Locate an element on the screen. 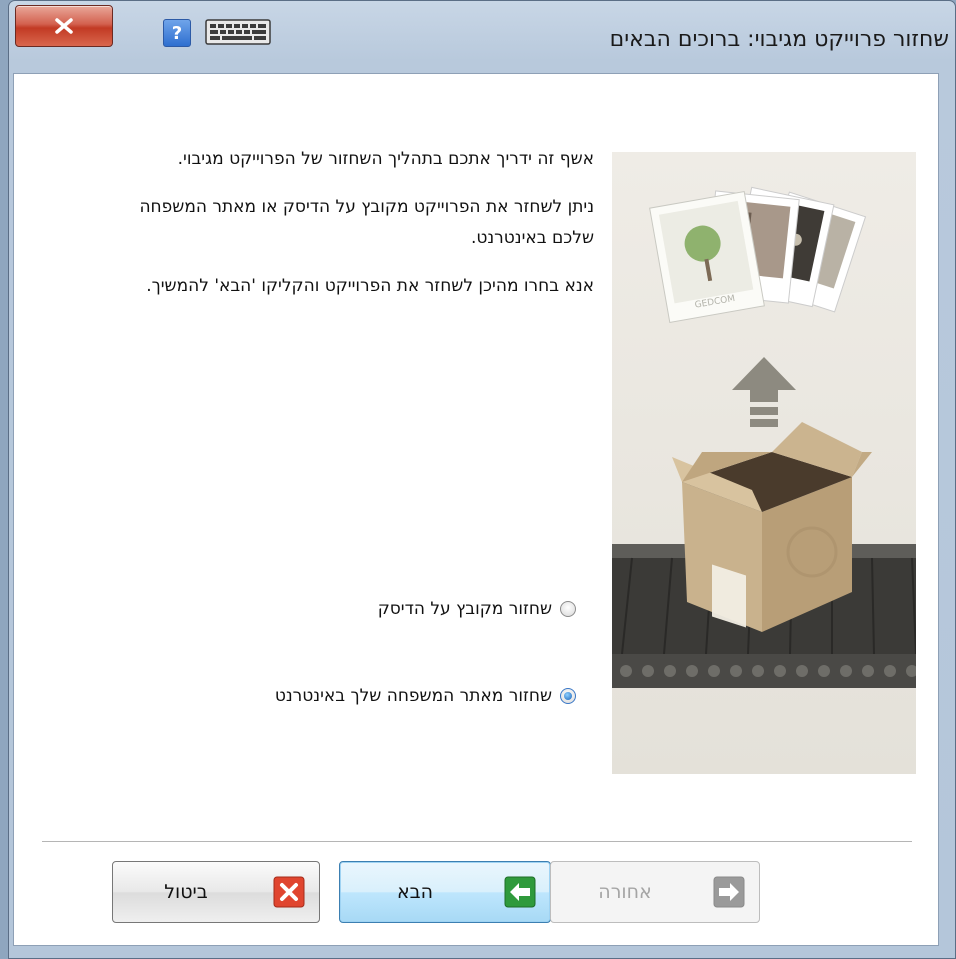 Image resolution: width=956 pixels, height=959 pixels. option-restore-from-website-label: שחזור מאתר המשפחה שלך באינטרנט is located at coordinates (413, 696).